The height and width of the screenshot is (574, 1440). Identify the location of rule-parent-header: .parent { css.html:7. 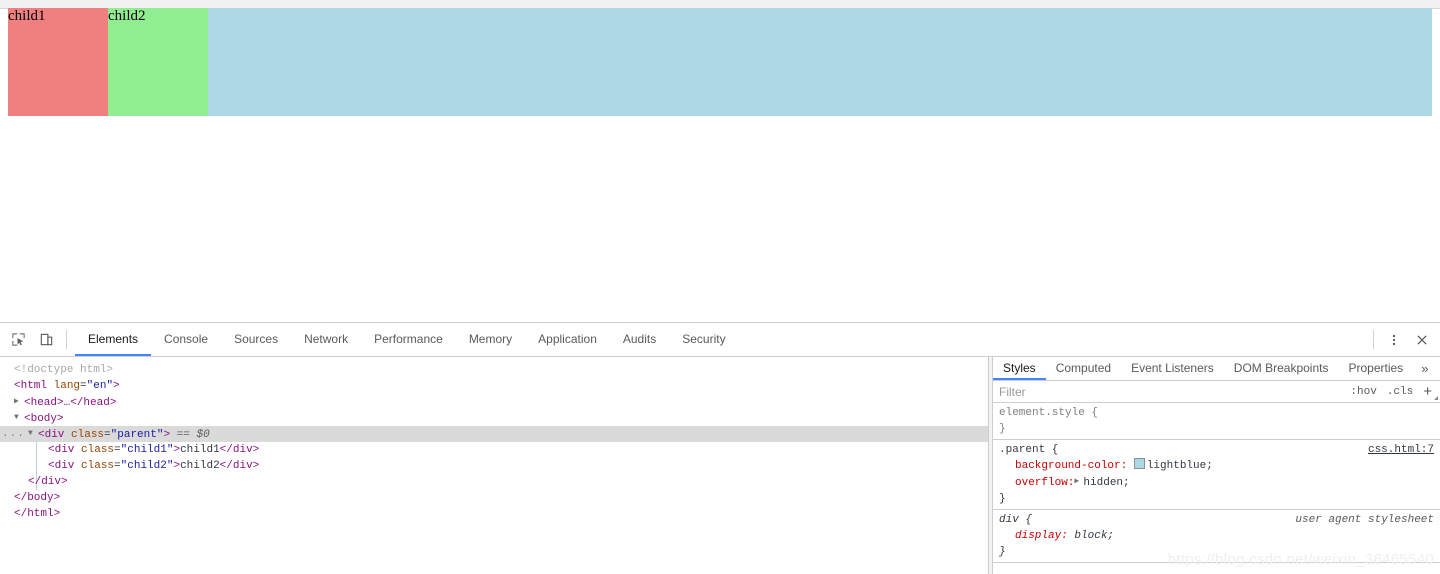
(1219, 450).